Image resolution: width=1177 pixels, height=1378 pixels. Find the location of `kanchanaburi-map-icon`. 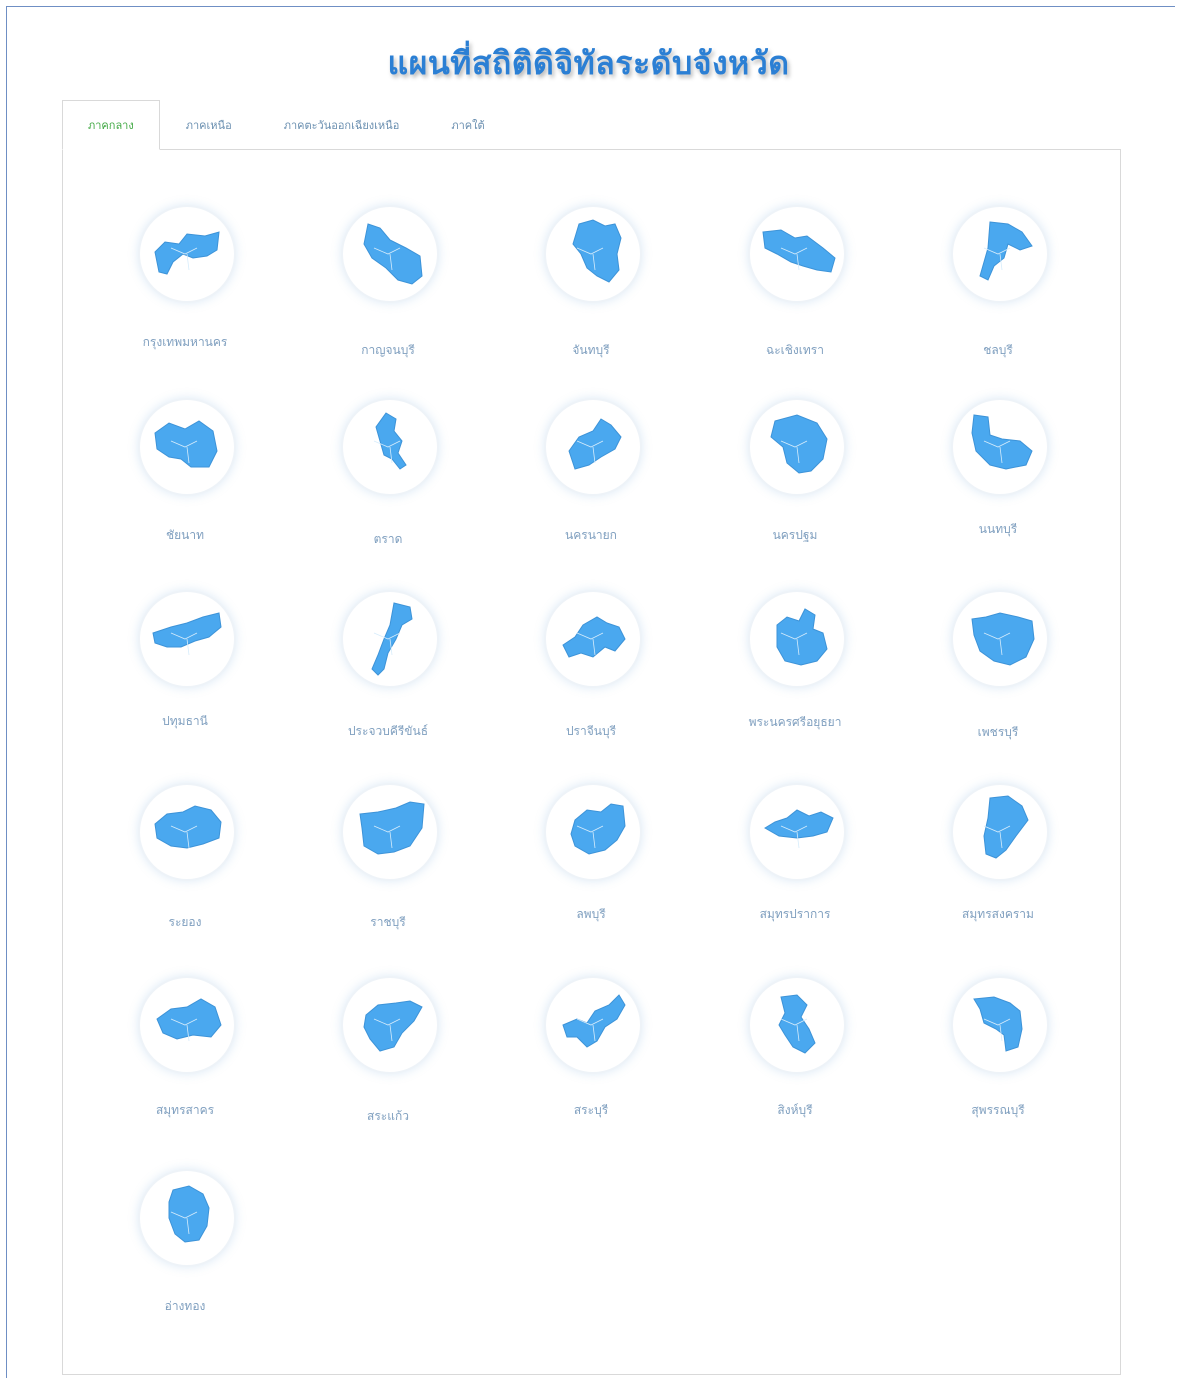

kanchanaburi-map-icon is located at coordinates (393, 254).